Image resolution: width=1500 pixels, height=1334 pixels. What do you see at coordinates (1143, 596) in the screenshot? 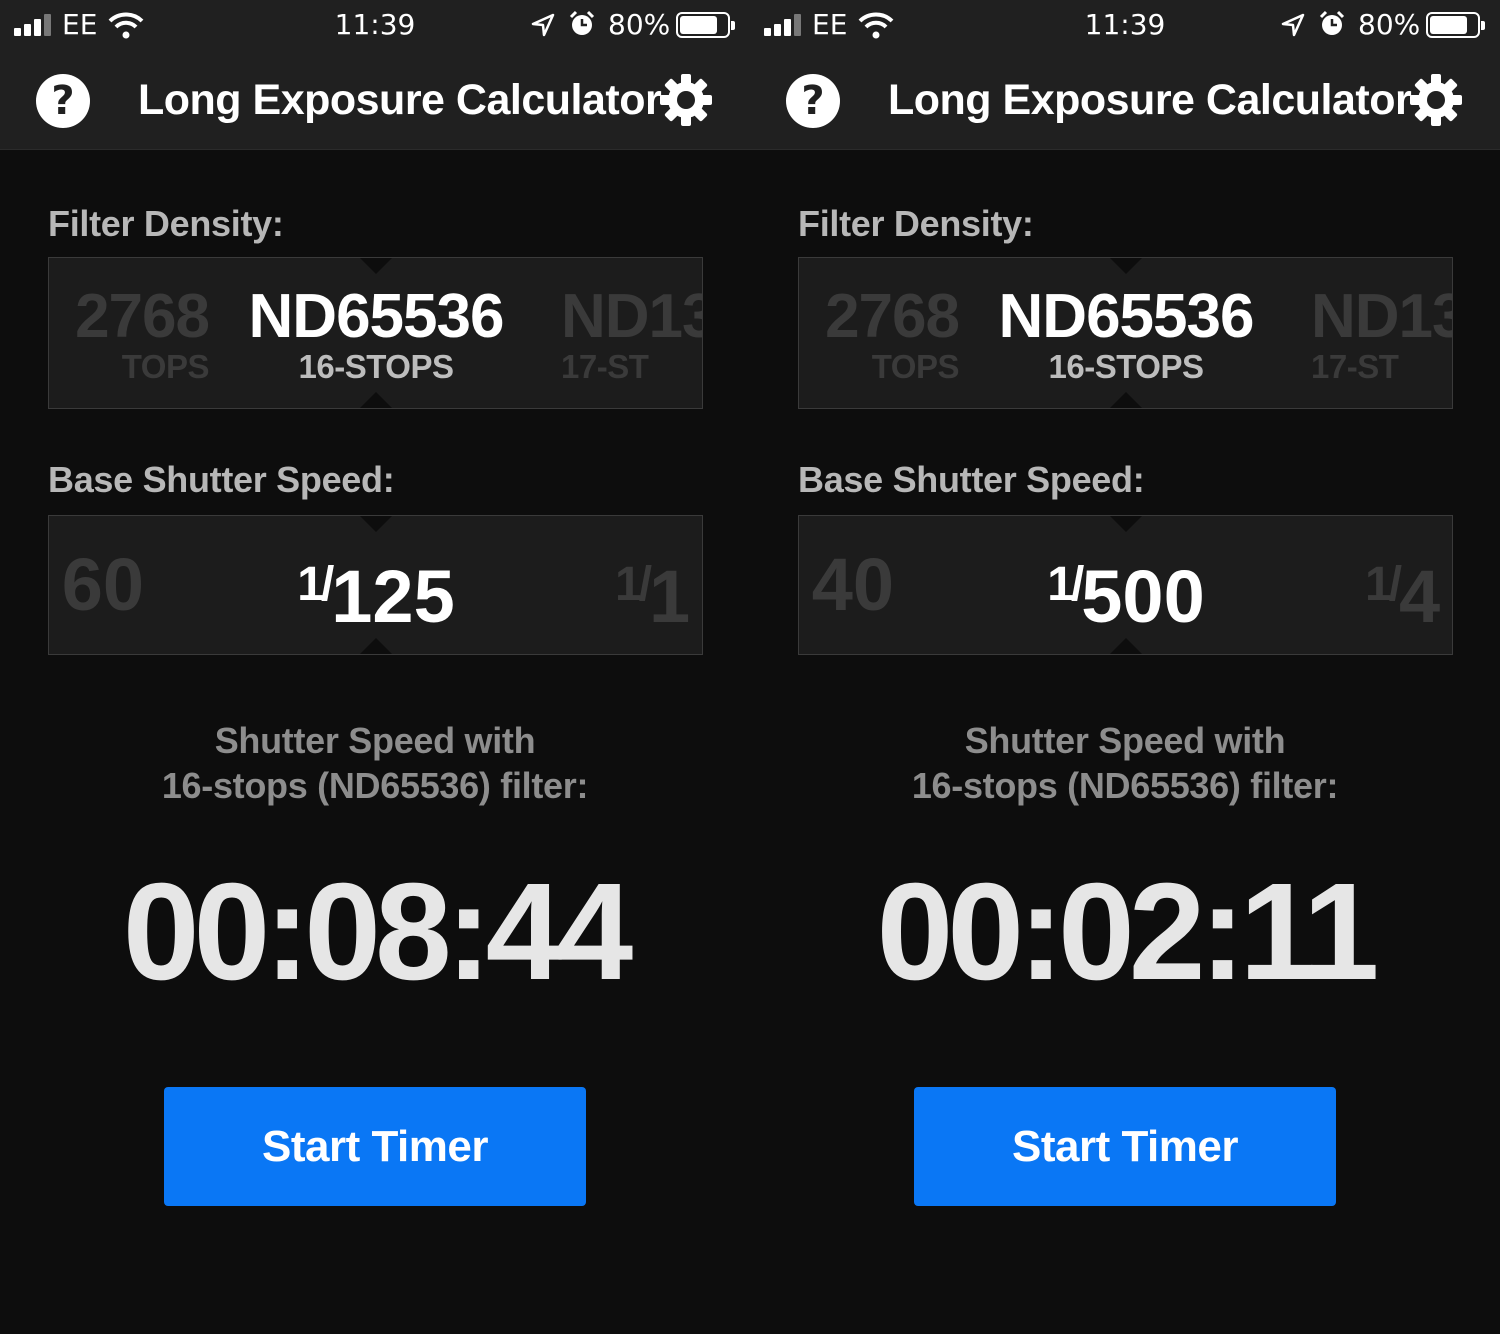
I see `shutter-value: 500` at bounding box center [1143, 596].